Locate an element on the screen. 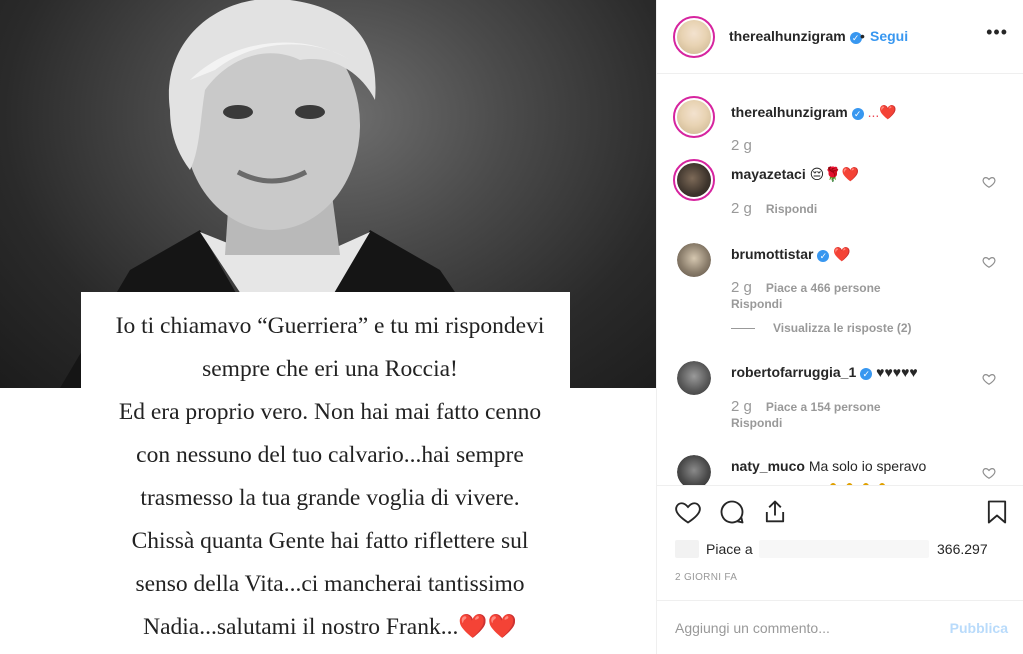  more-icon: ••• is located at coordinates (997, 32).